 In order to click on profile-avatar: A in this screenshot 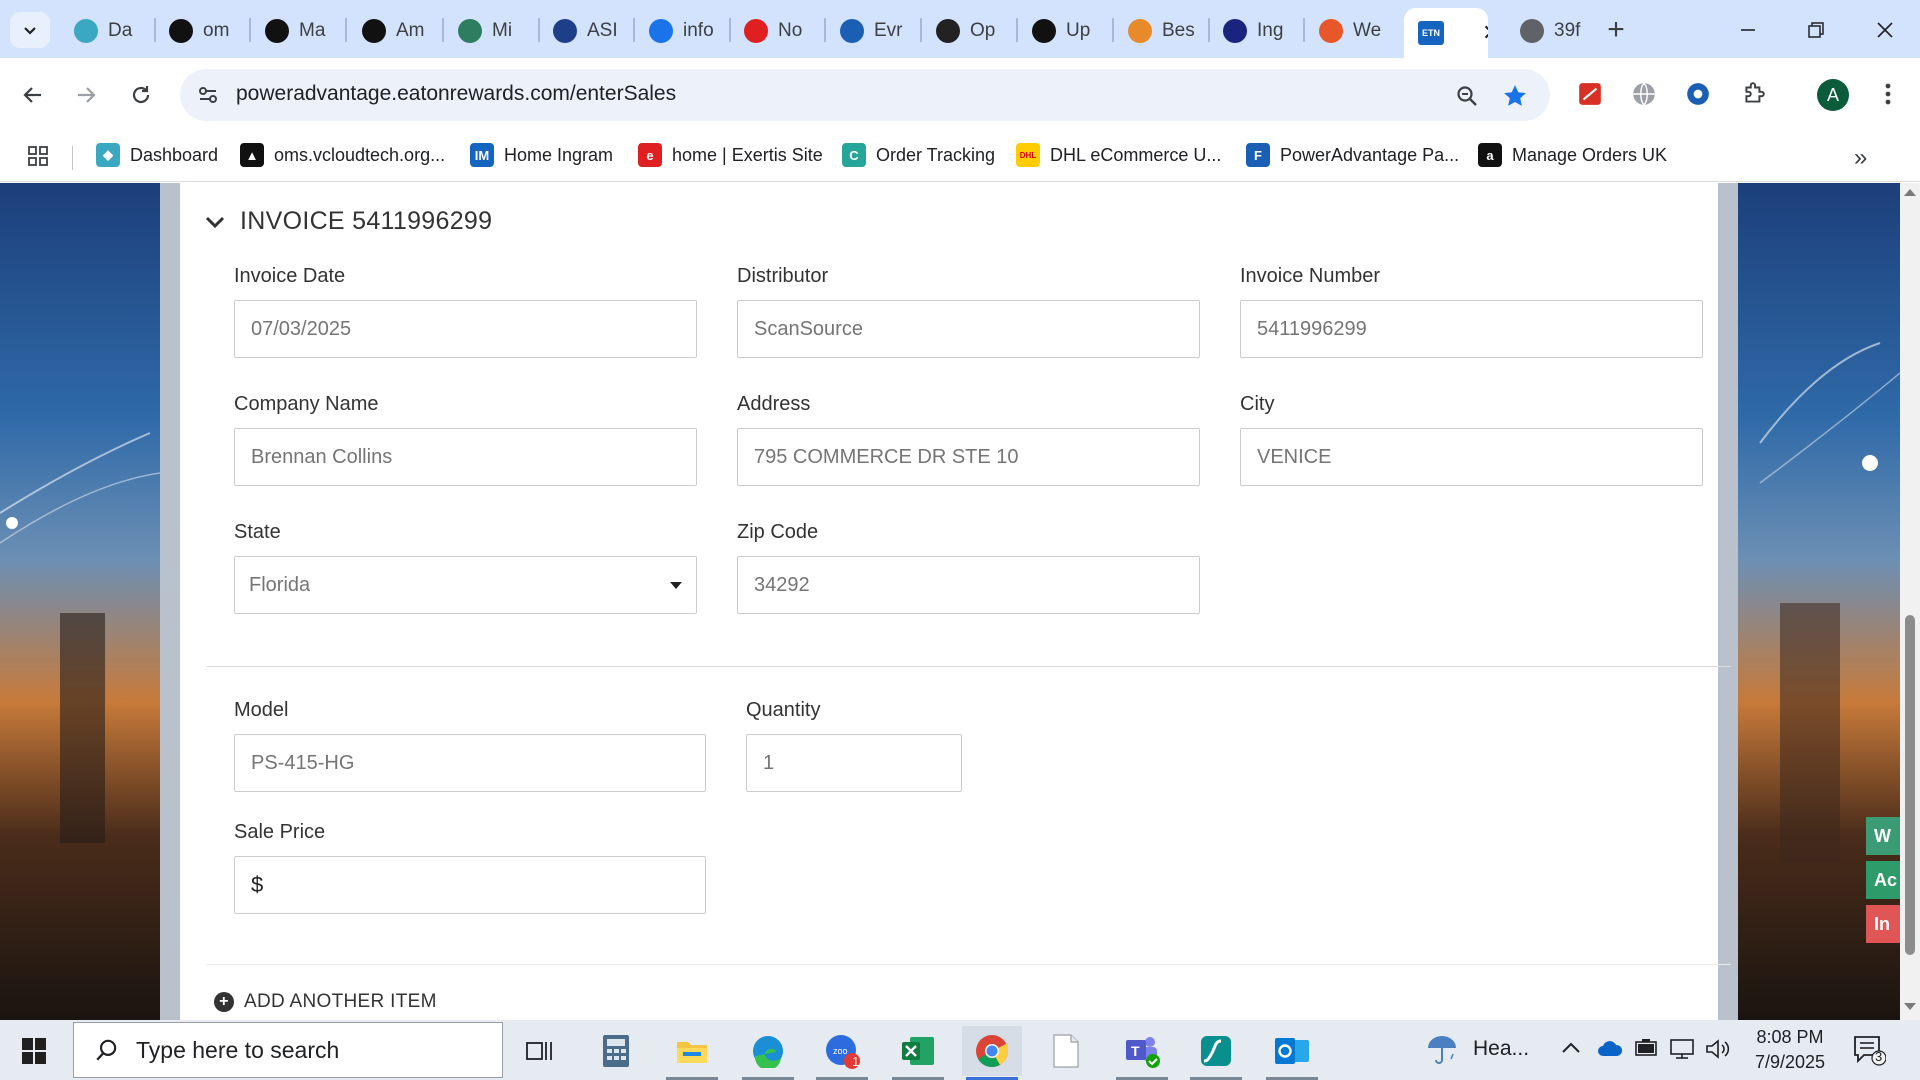, I will do `click(1833, 95)`.